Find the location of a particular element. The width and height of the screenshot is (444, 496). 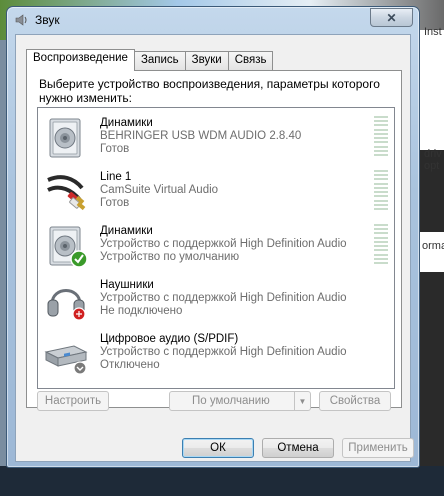

list-item: Line 1 CamSuite Virtual Audio Готов is located at coordinates (216, 190).